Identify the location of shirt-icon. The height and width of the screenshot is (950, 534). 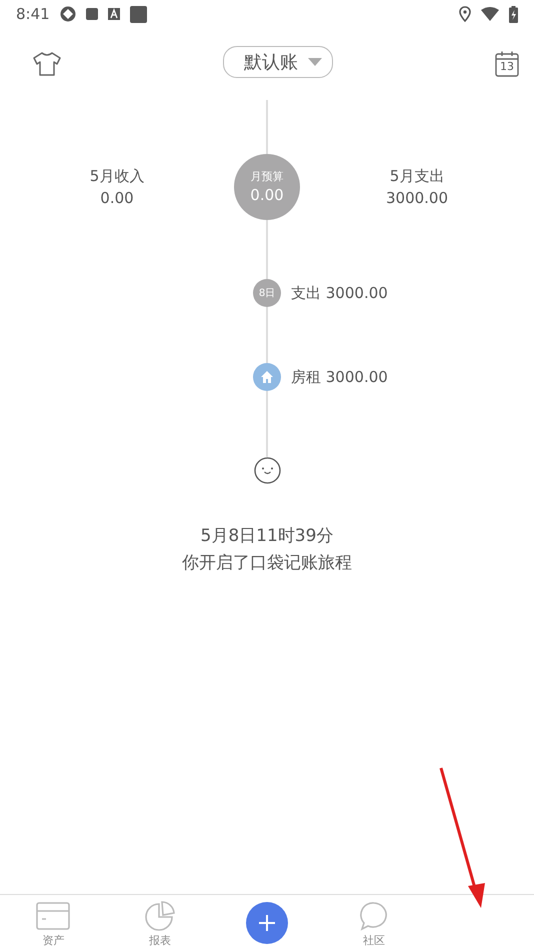
(47, 64).